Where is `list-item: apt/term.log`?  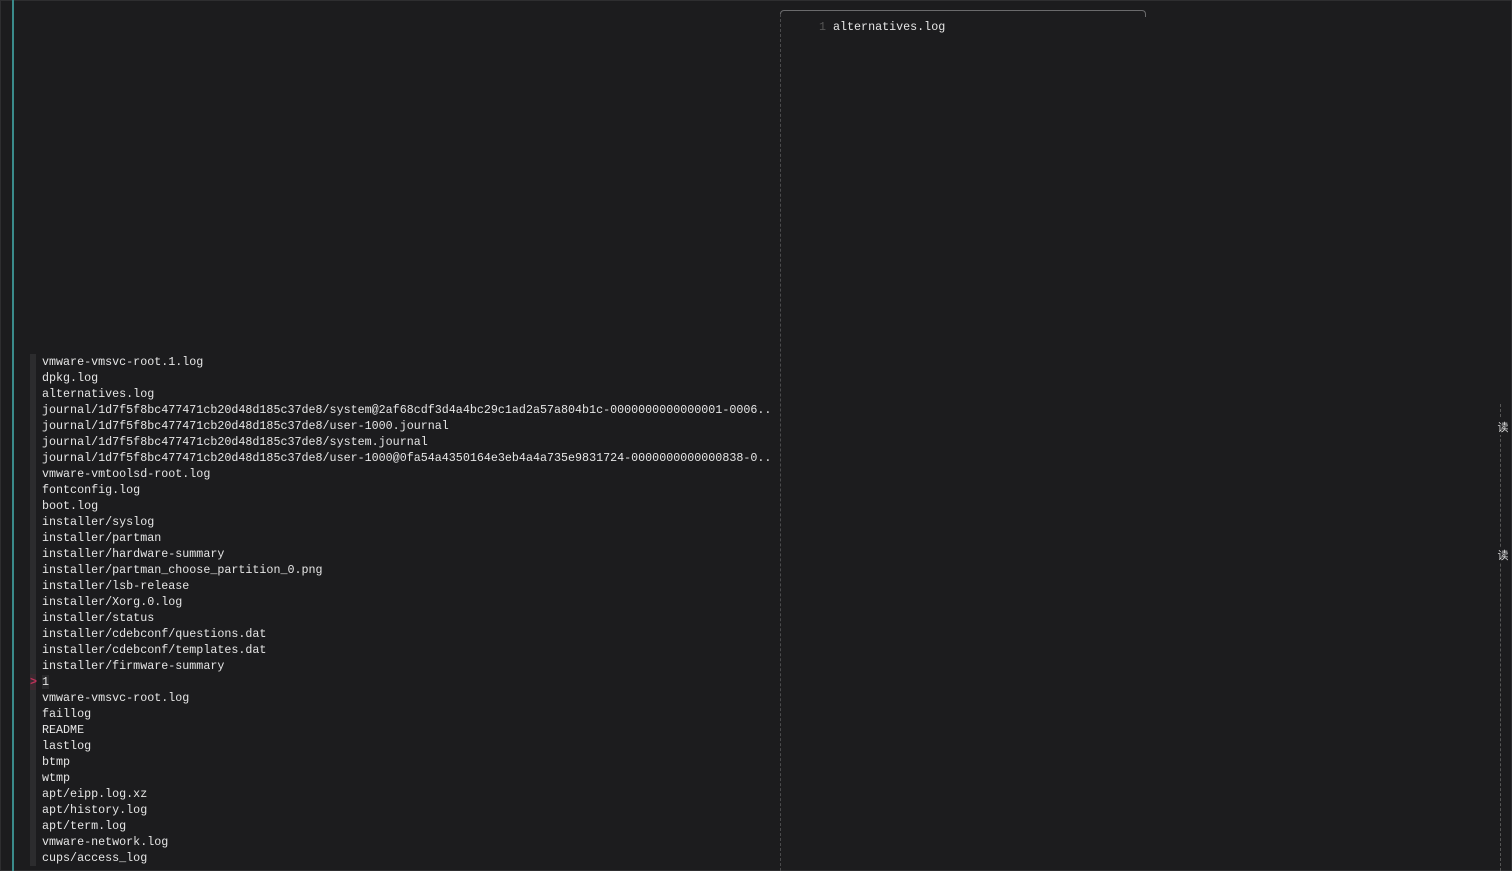 list-item: apt/term.log is located at coordinates (402, 826).